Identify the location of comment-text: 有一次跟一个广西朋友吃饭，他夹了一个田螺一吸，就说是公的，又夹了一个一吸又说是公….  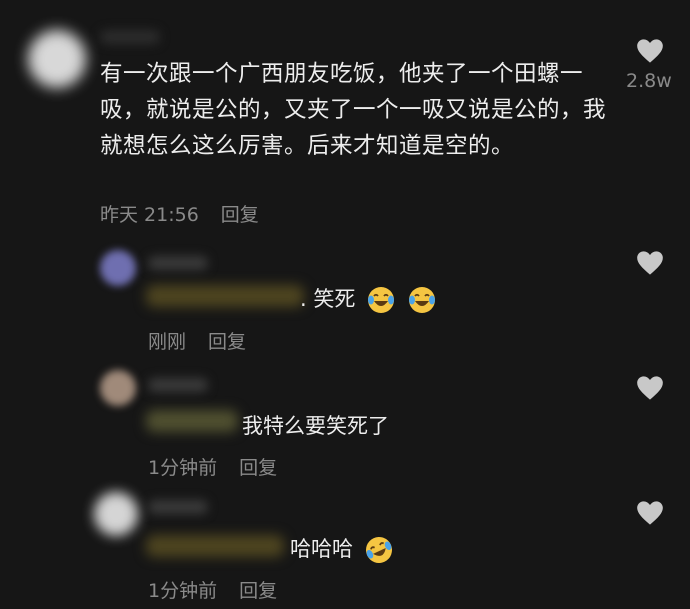
(353, 110).